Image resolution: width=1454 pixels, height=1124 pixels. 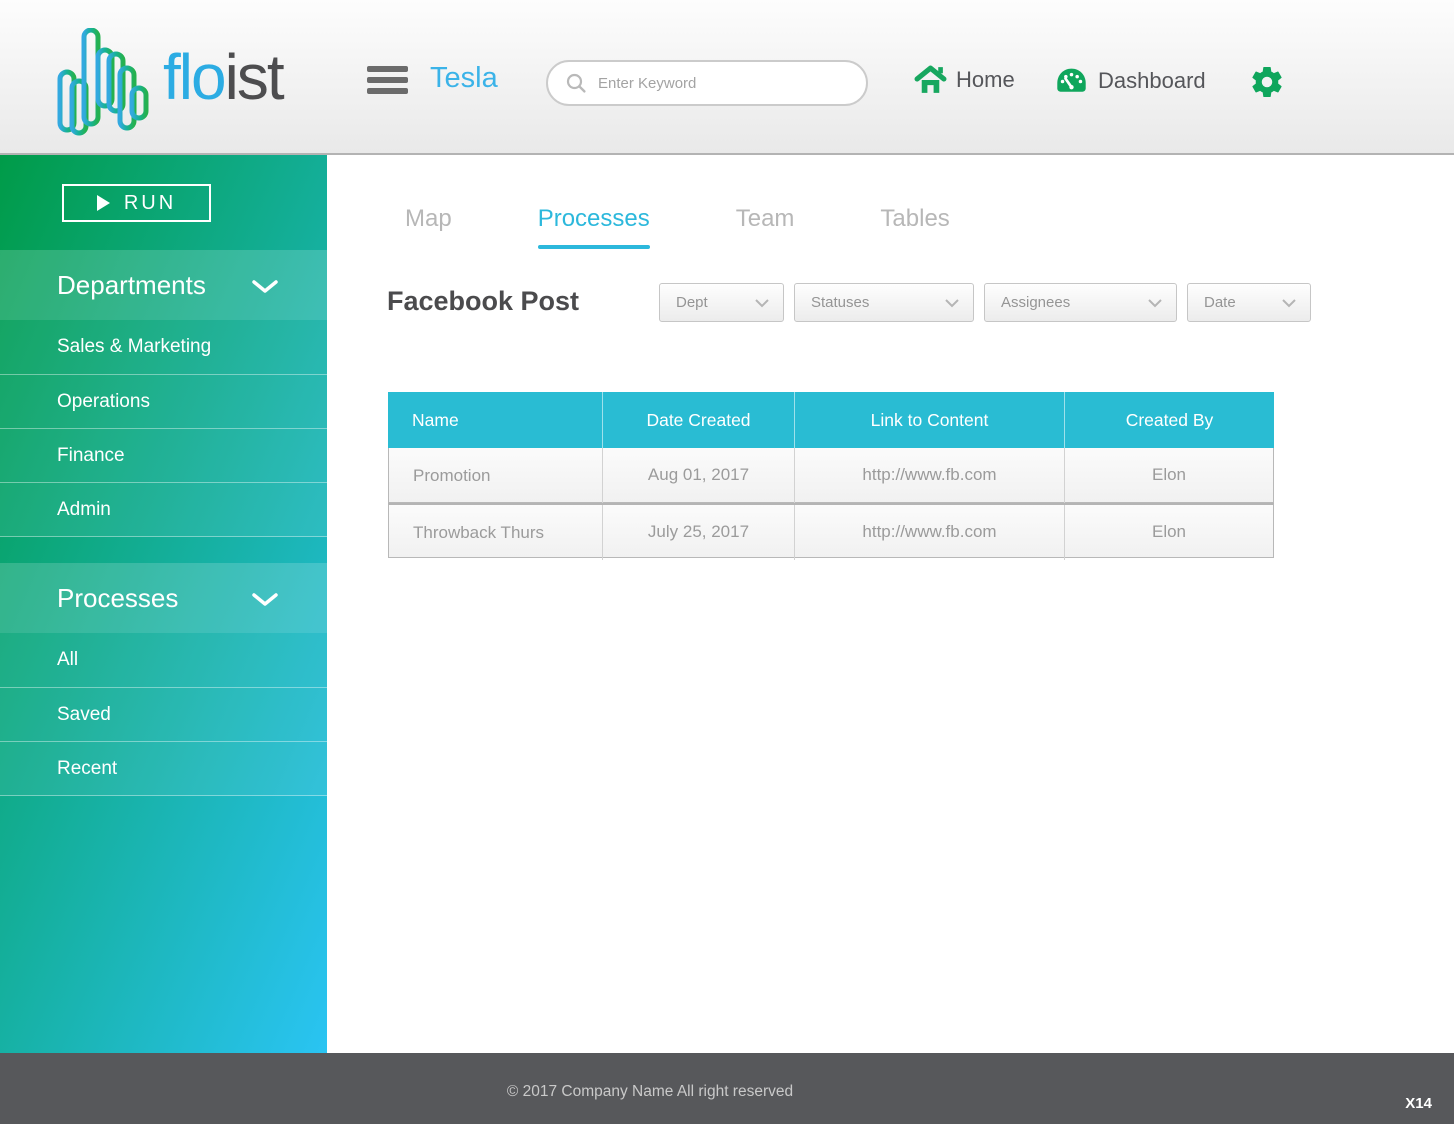 What do you see at coordinates (163, 660) in the screenshot?
I see `sidebar-item-all: All` at bounding box center [163, 660].